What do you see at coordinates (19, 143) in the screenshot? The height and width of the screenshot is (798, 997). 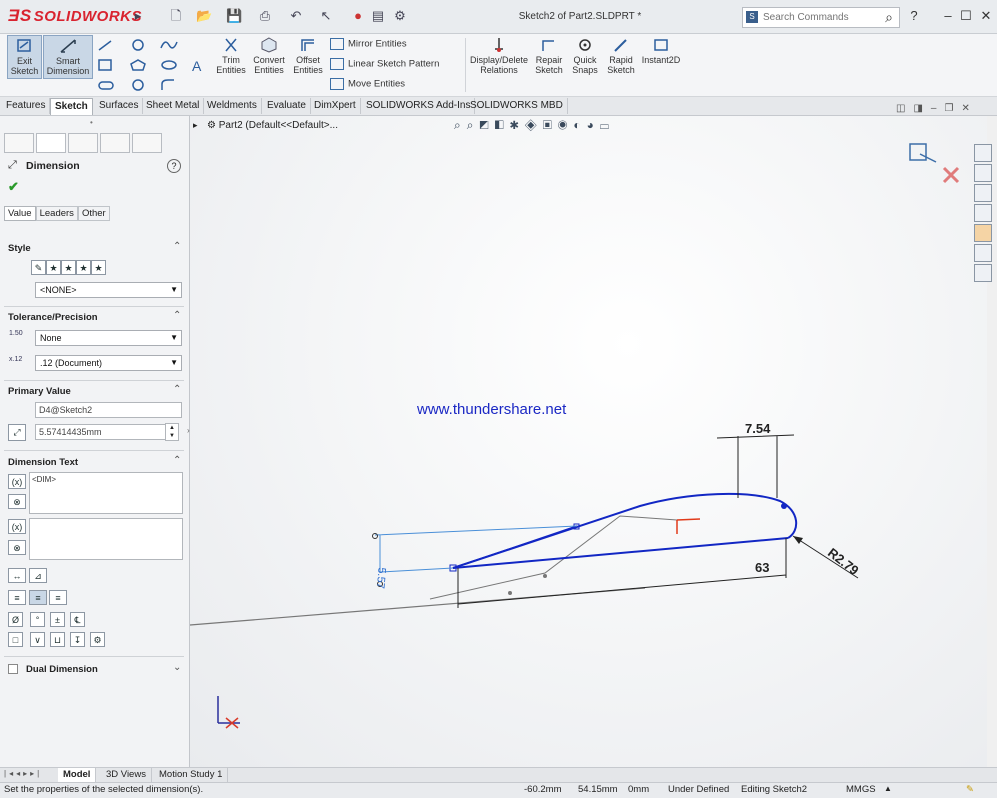 I see `feature-manager-tab-icon` at bounding box center [19, 143].